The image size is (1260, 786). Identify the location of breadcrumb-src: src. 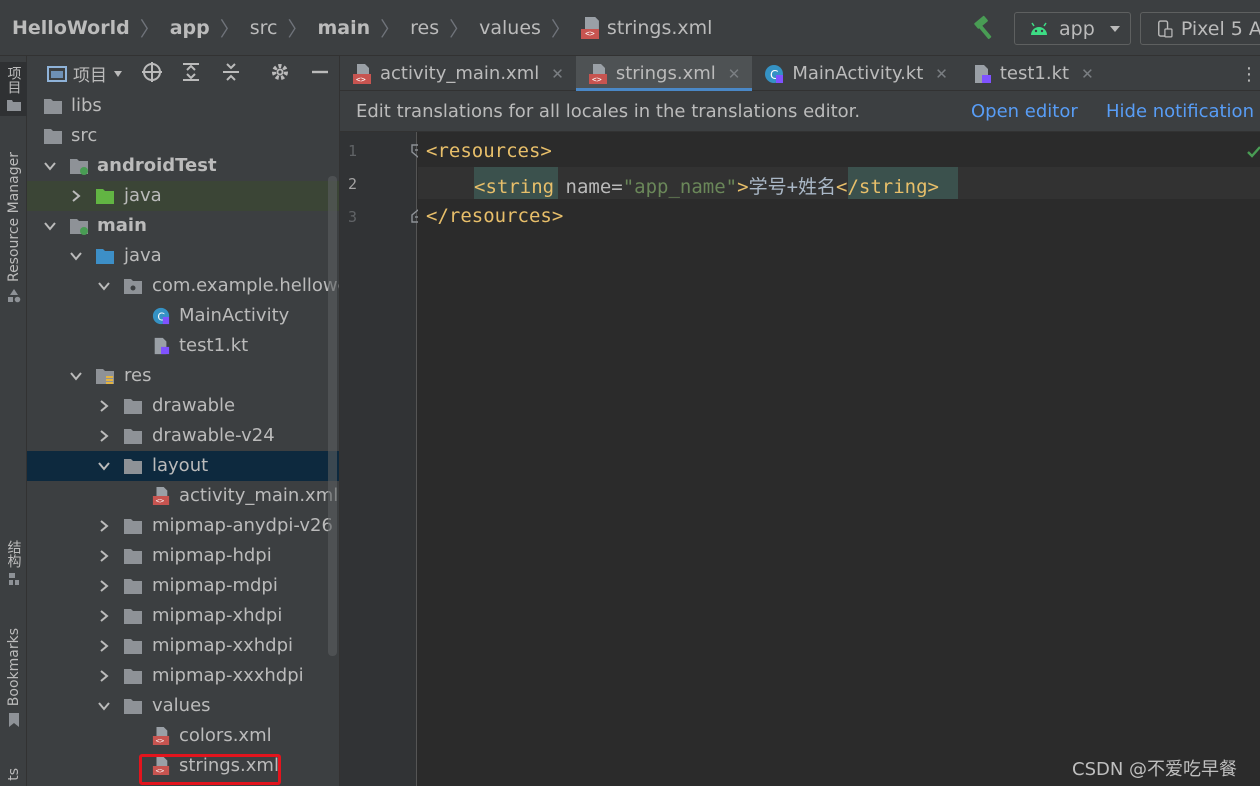
(264, 28).